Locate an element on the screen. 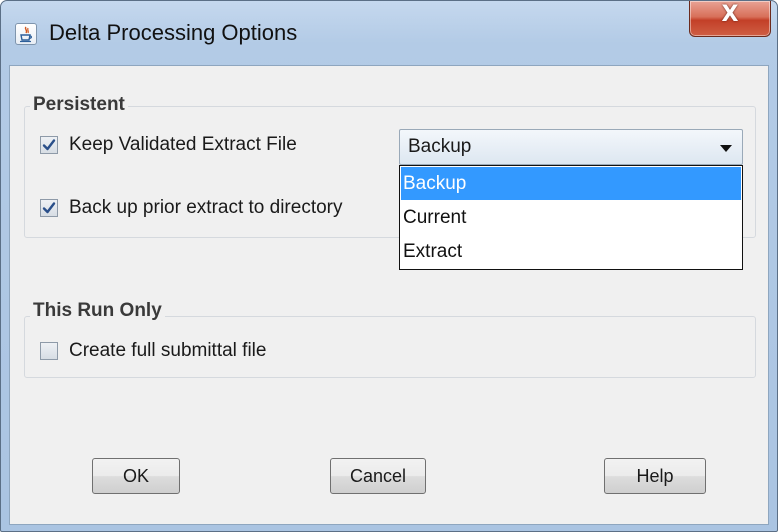 This screenshot has width=778, height=532. directory-combo-value: Backup is located at coordinates (440, 146).